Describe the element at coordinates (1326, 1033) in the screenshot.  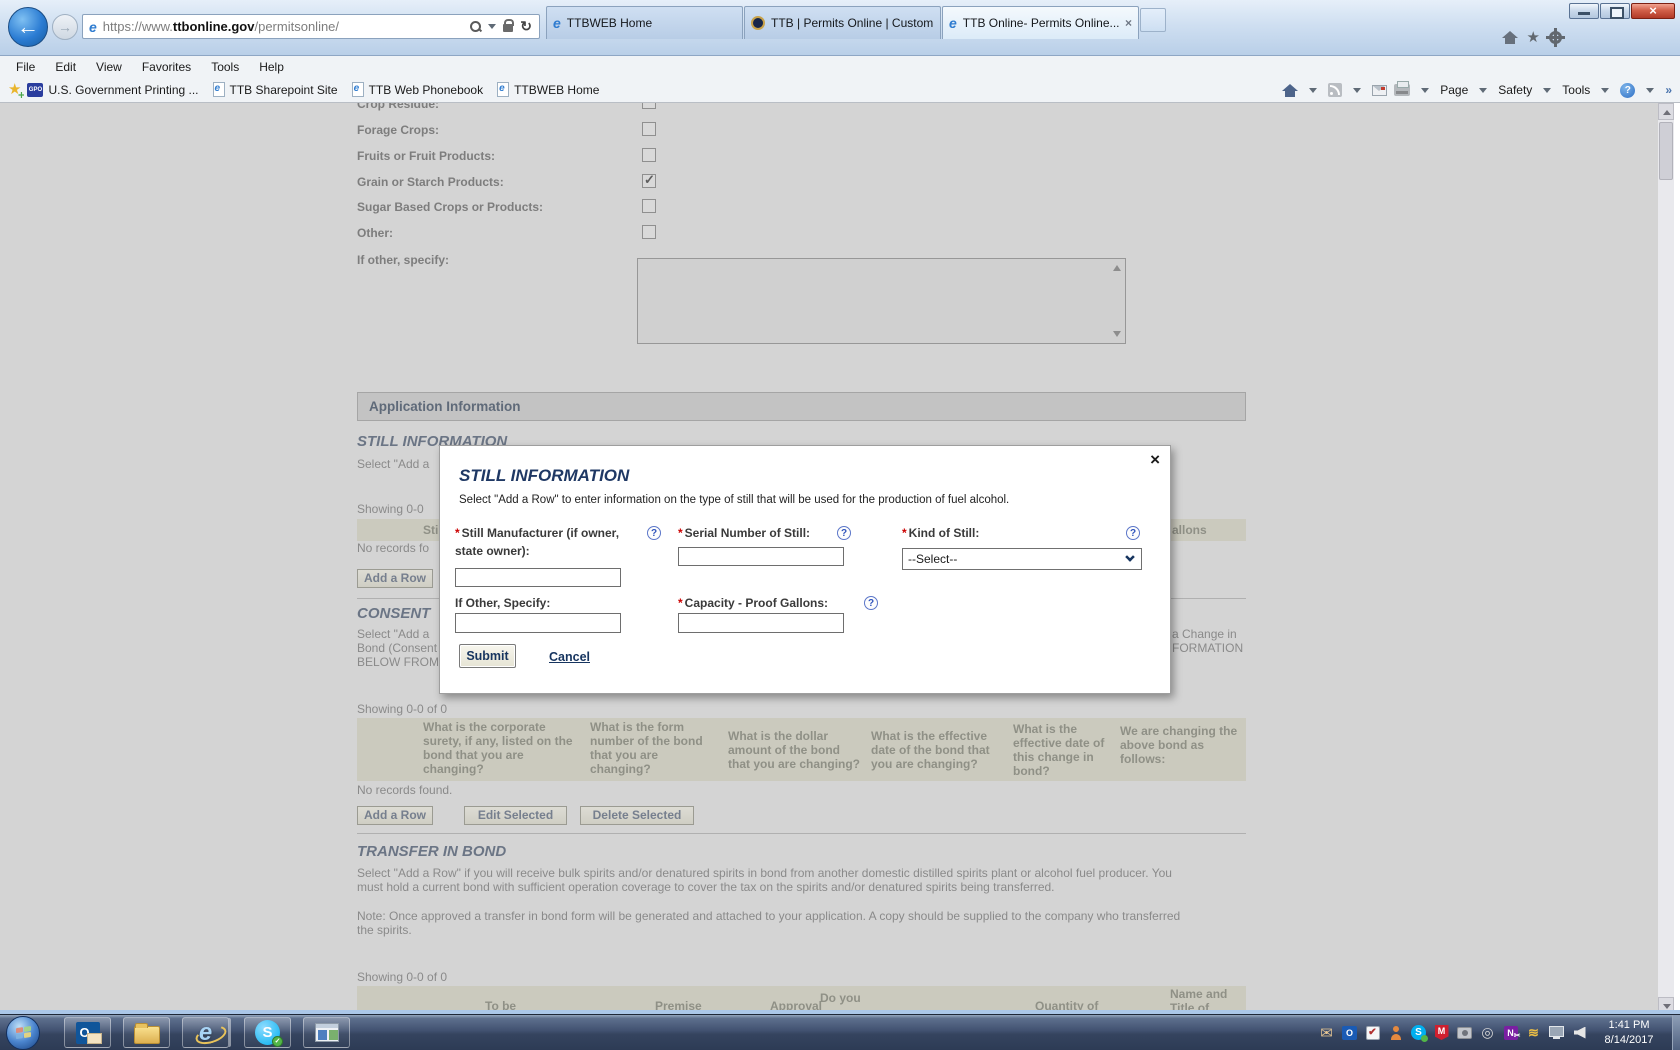
I see `tray-mail-icon: ✉` at that location.